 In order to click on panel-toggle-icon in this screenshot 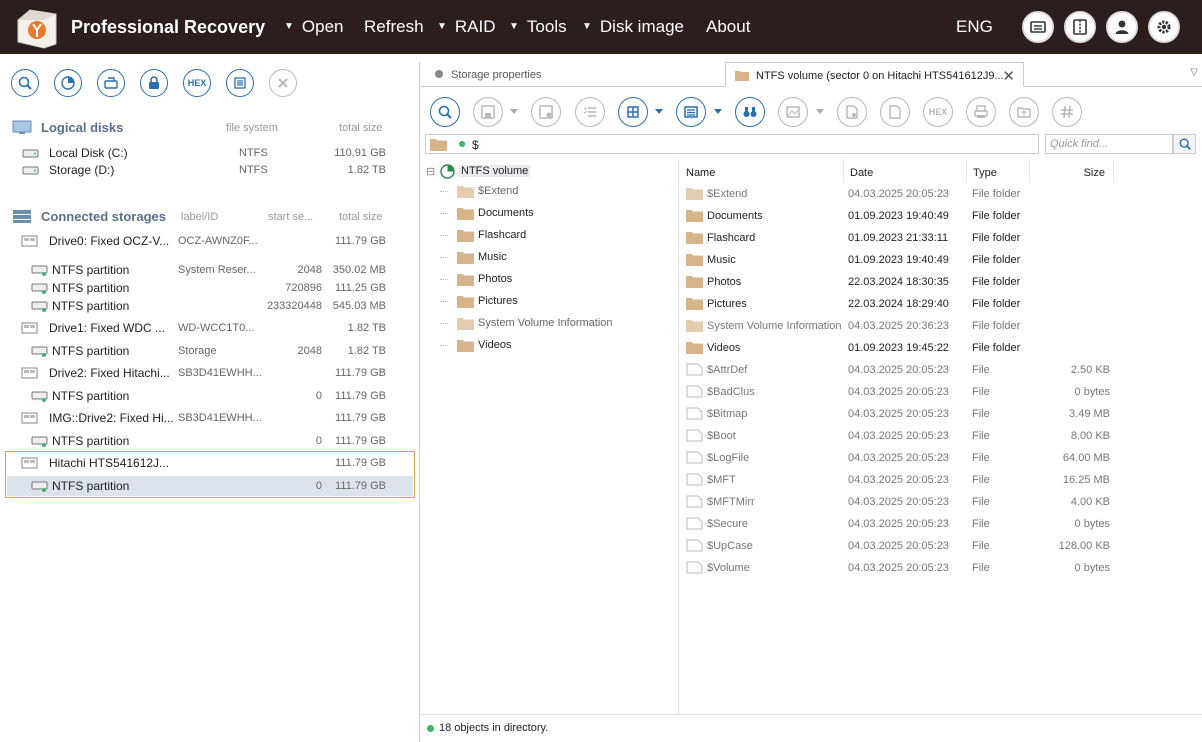, I will do `click(1080, 27)`.